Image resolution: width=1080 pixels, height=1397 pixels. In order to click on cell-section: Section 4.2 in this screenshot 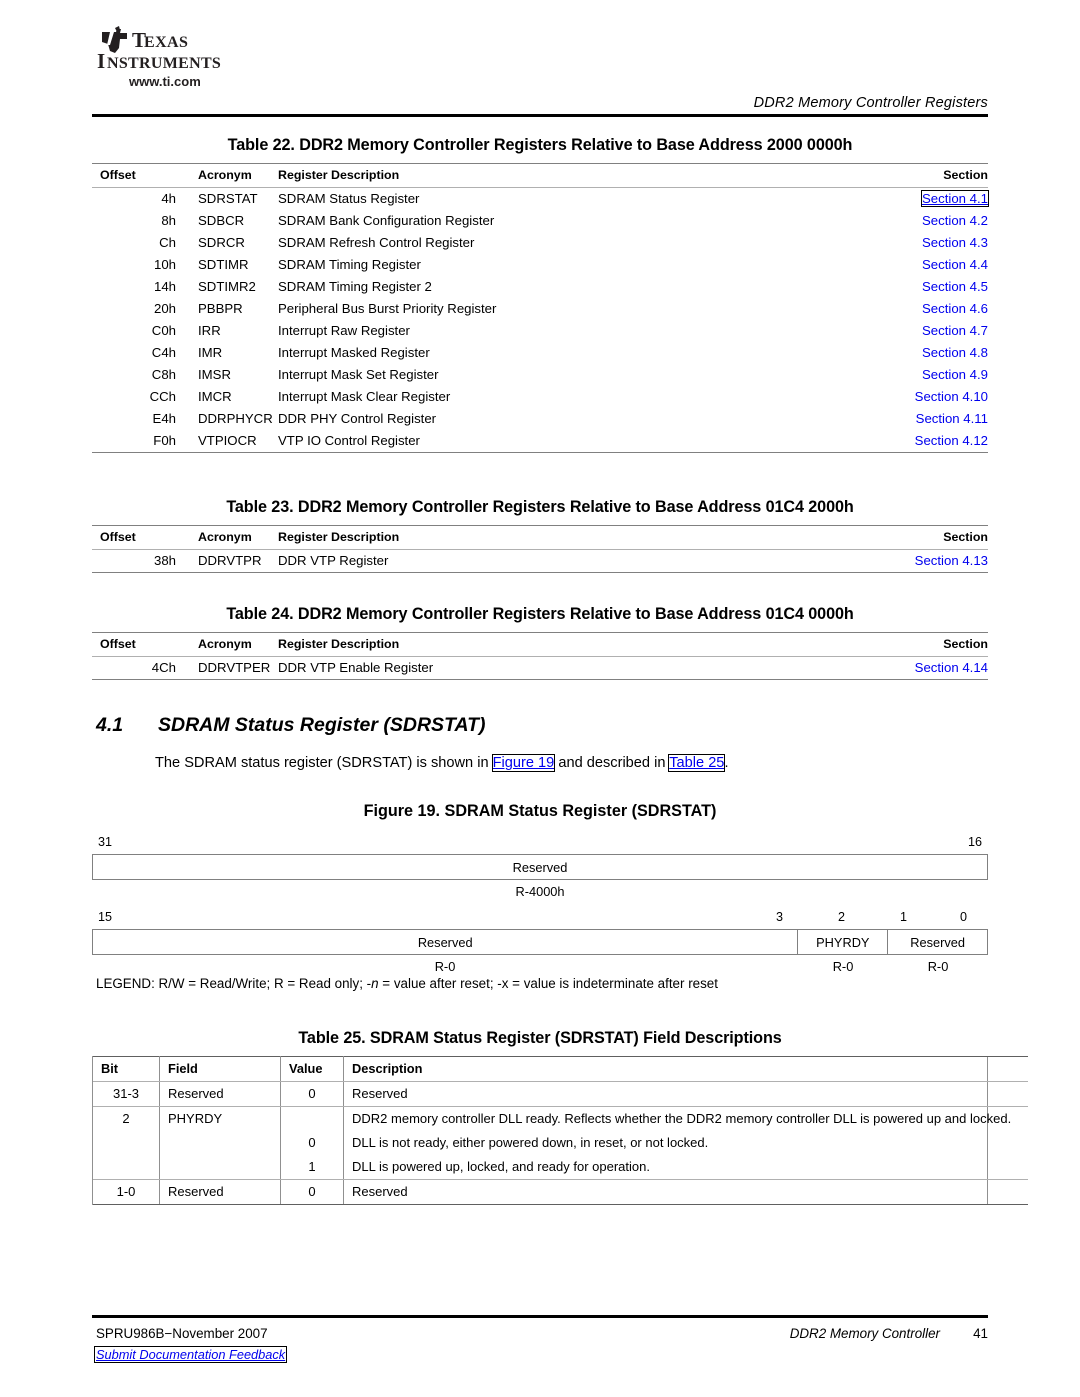, I will do `click(913, 221)`.